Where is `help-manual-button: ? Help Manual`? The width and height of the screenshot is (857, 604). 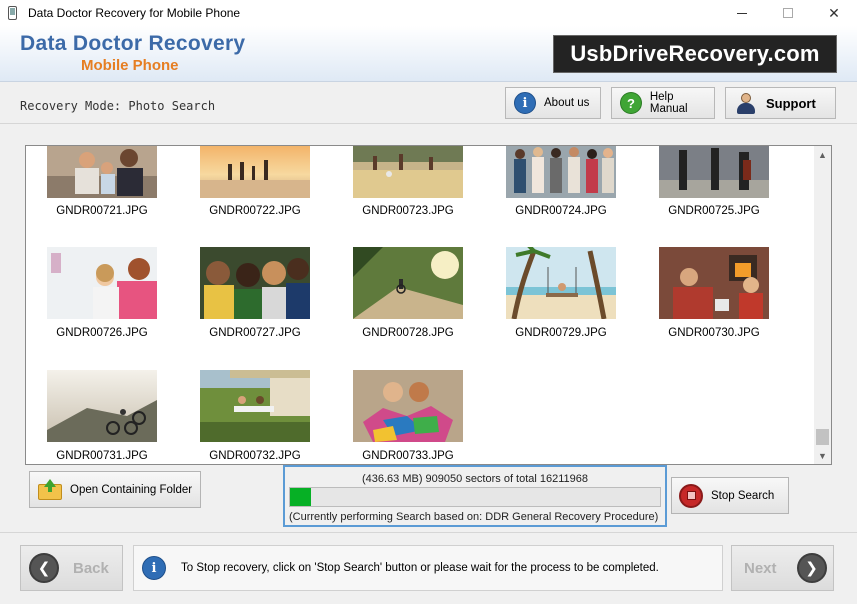
help-manual-button: ? Help Manual is located at coordinates (663, 103).